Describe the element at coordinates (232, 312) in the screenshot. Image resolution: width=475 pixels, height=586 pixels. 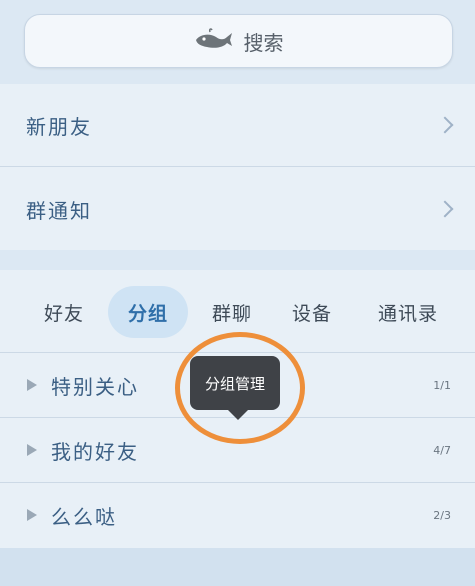
I see `tab-group-chats: 群聊` at that location.